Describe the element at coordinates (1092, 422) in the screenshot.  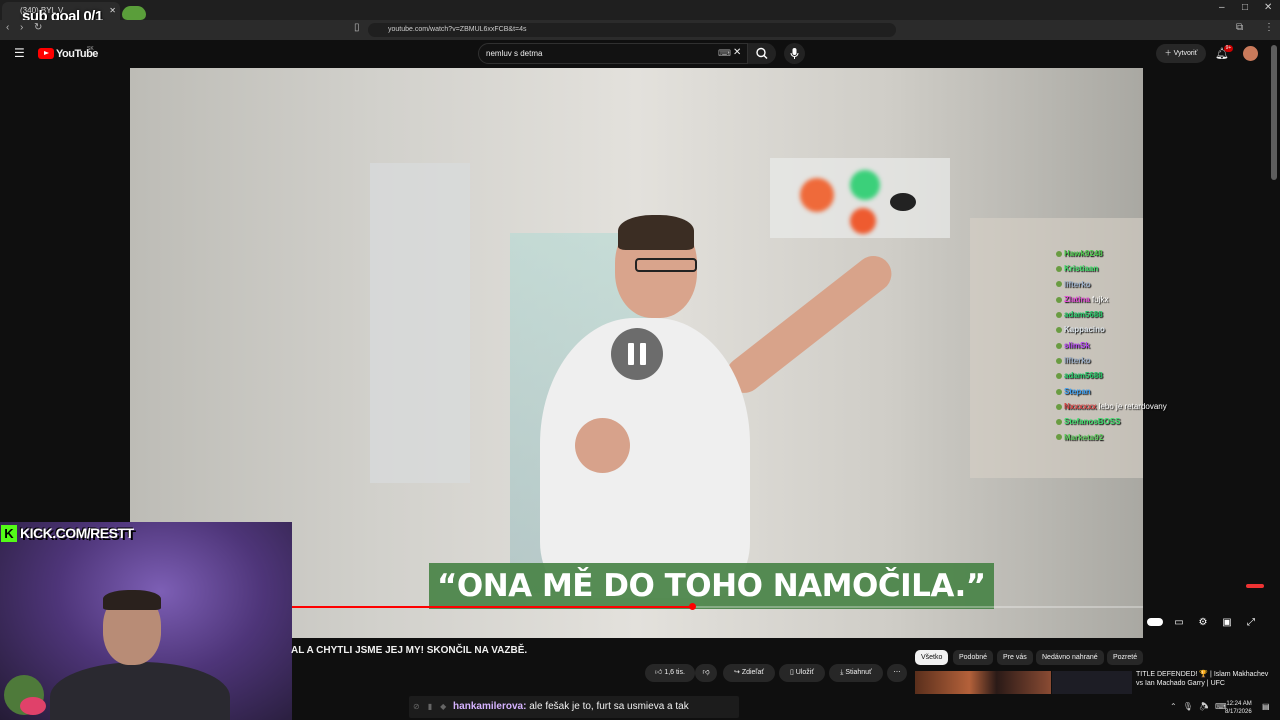
I see `overlay-chat-username: StefanosBOSS` at that location.